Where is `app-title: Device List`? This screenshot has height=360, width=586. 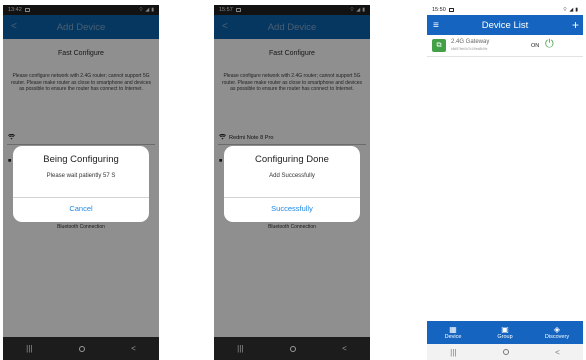 app-title: Device List is located at coordinates (505, 25).